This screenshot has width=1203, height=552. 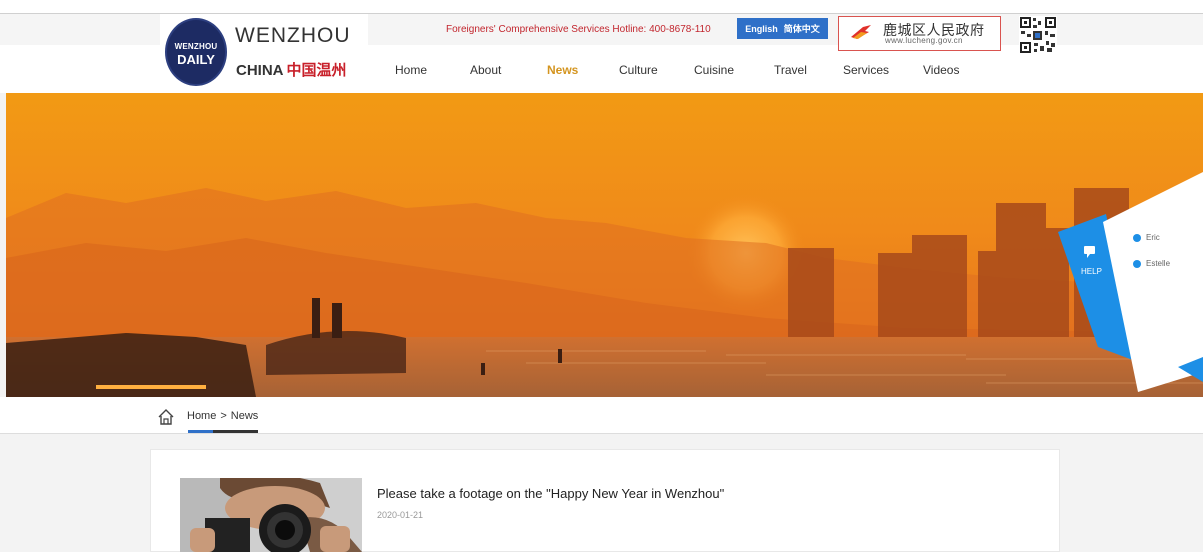 I want to click on logo-line2: DAILY, so click(x=196, y=59).